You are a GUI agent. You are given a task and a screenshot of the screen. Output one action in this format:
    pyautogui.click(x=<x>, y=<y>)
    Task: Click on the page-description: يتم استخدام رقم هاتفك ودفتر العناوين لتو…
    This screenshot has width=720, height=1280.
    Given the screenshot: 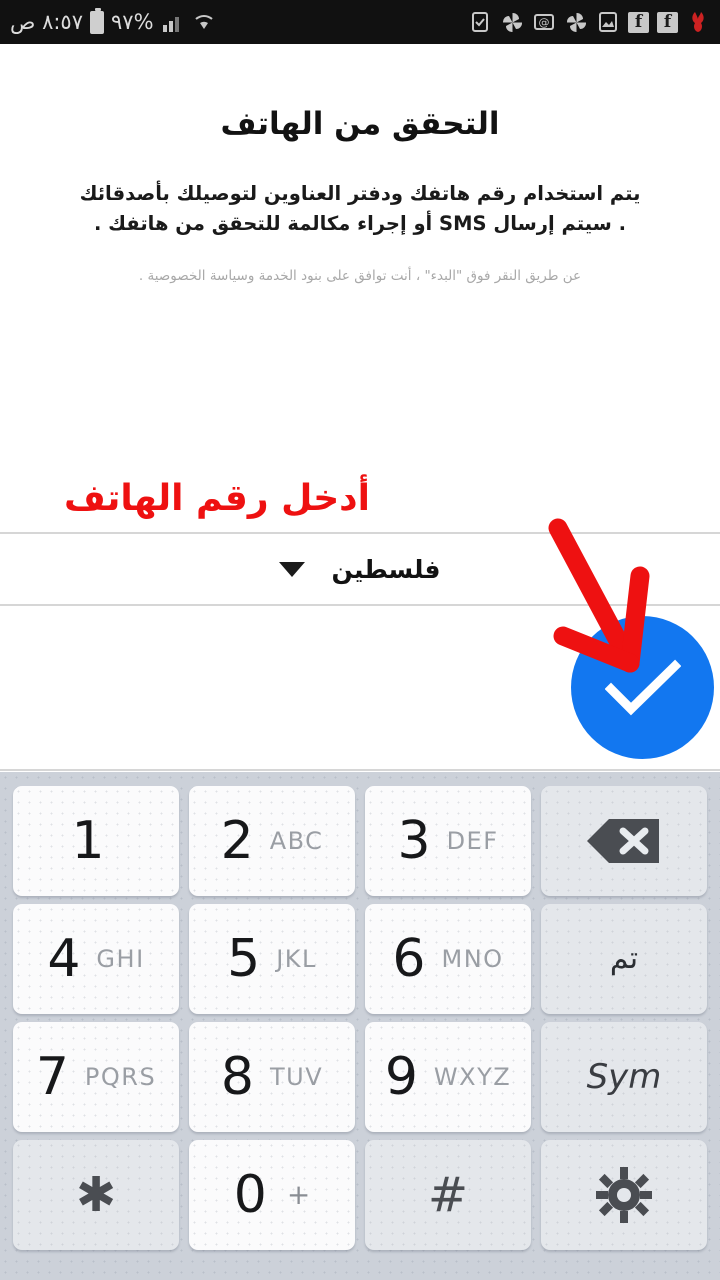 What is the action you would take?
    pyautogui.click(x=360, y=209)
    